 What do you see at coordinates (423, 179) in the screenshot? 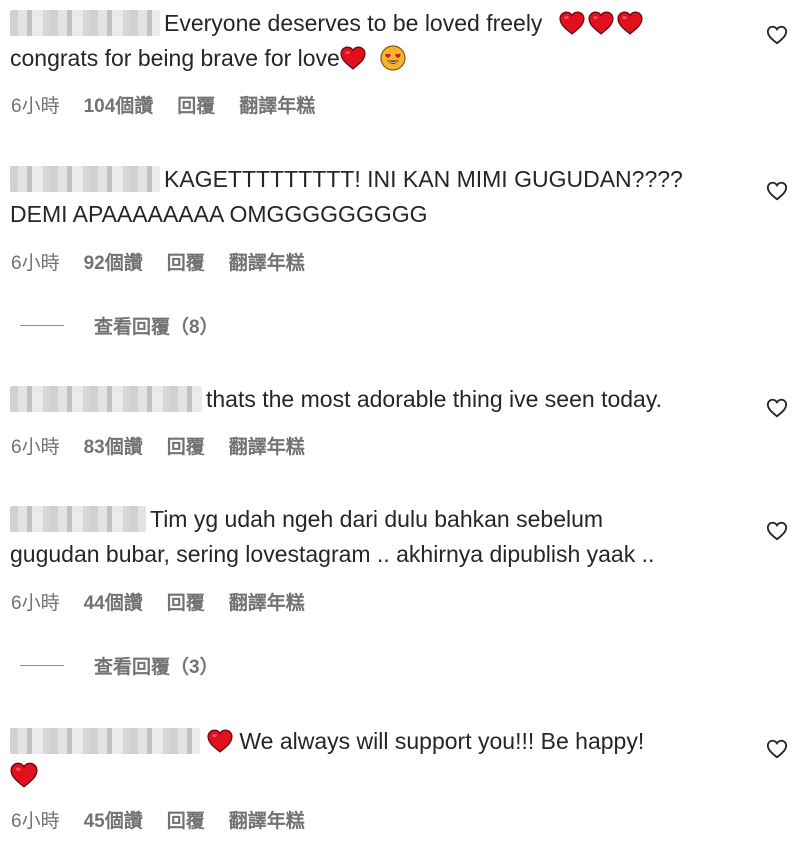
I see `comment-text-line1: KAGETTTTTTTTT! INI KAN MIMI GUGUDAN????` at bounding box center [423, 179].